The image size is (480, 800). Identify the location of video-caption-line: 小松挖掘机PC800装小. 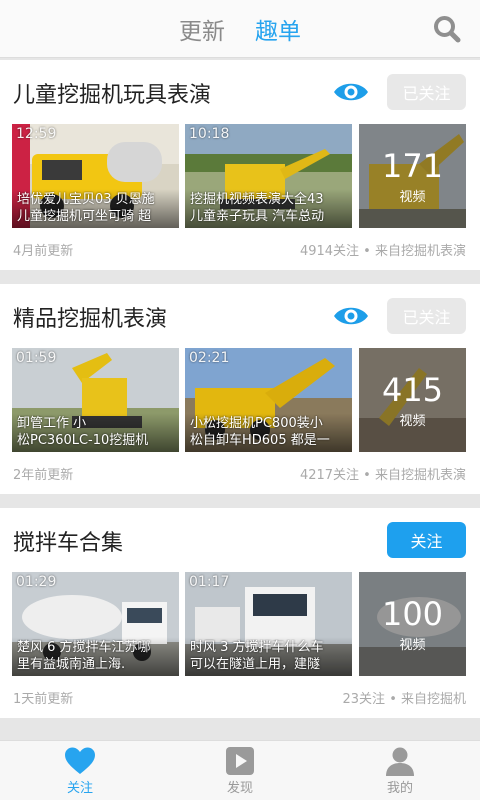
(256, 423).